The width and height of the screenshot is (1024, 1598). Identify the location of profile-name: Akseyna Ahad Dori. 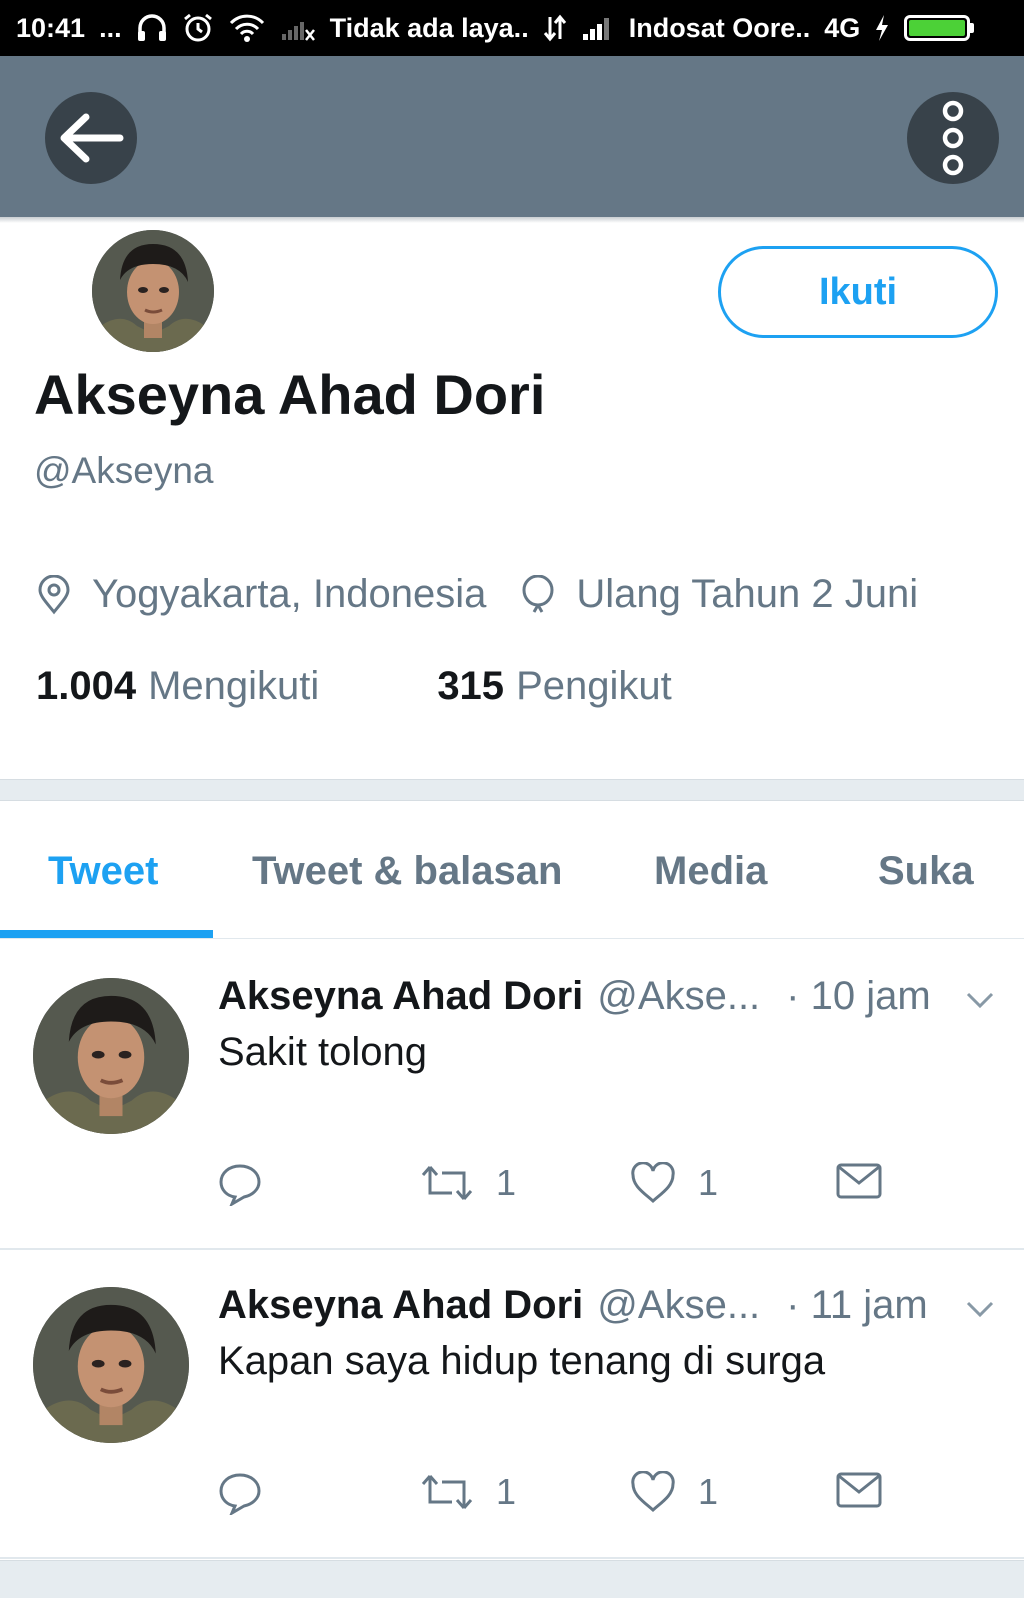
(290, 394).